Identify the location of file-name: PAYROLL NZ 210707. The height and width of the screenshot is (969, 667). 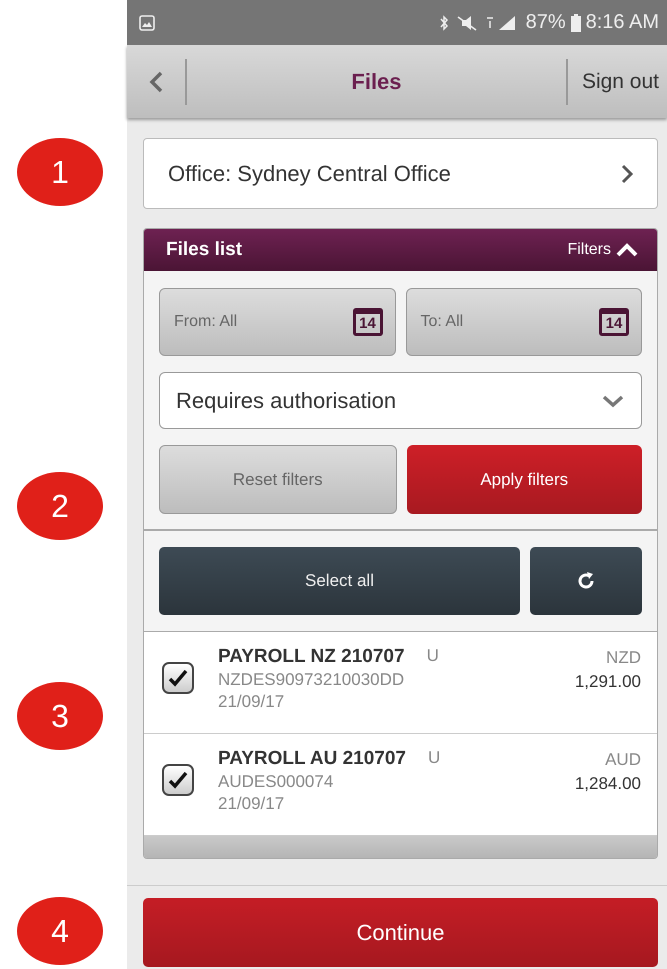
(311, 657).